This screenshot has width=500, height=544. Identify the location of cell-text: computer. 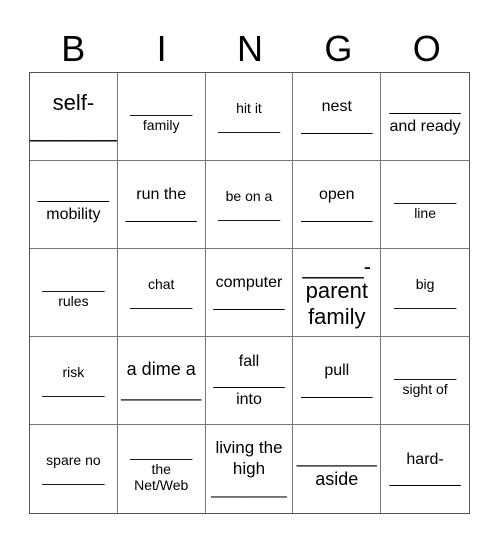
(249, 283).